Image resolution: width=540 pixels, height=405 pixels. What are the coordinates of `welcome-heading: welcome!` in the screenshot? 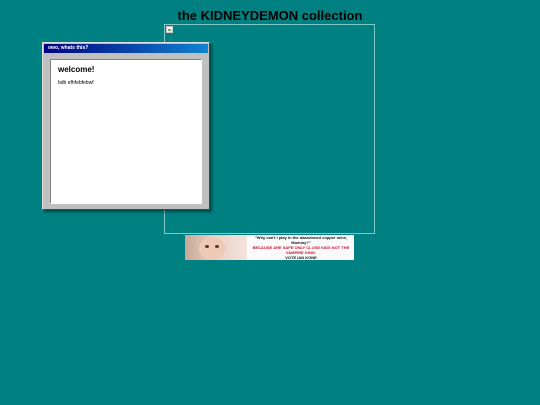 It's located at (76, 69).